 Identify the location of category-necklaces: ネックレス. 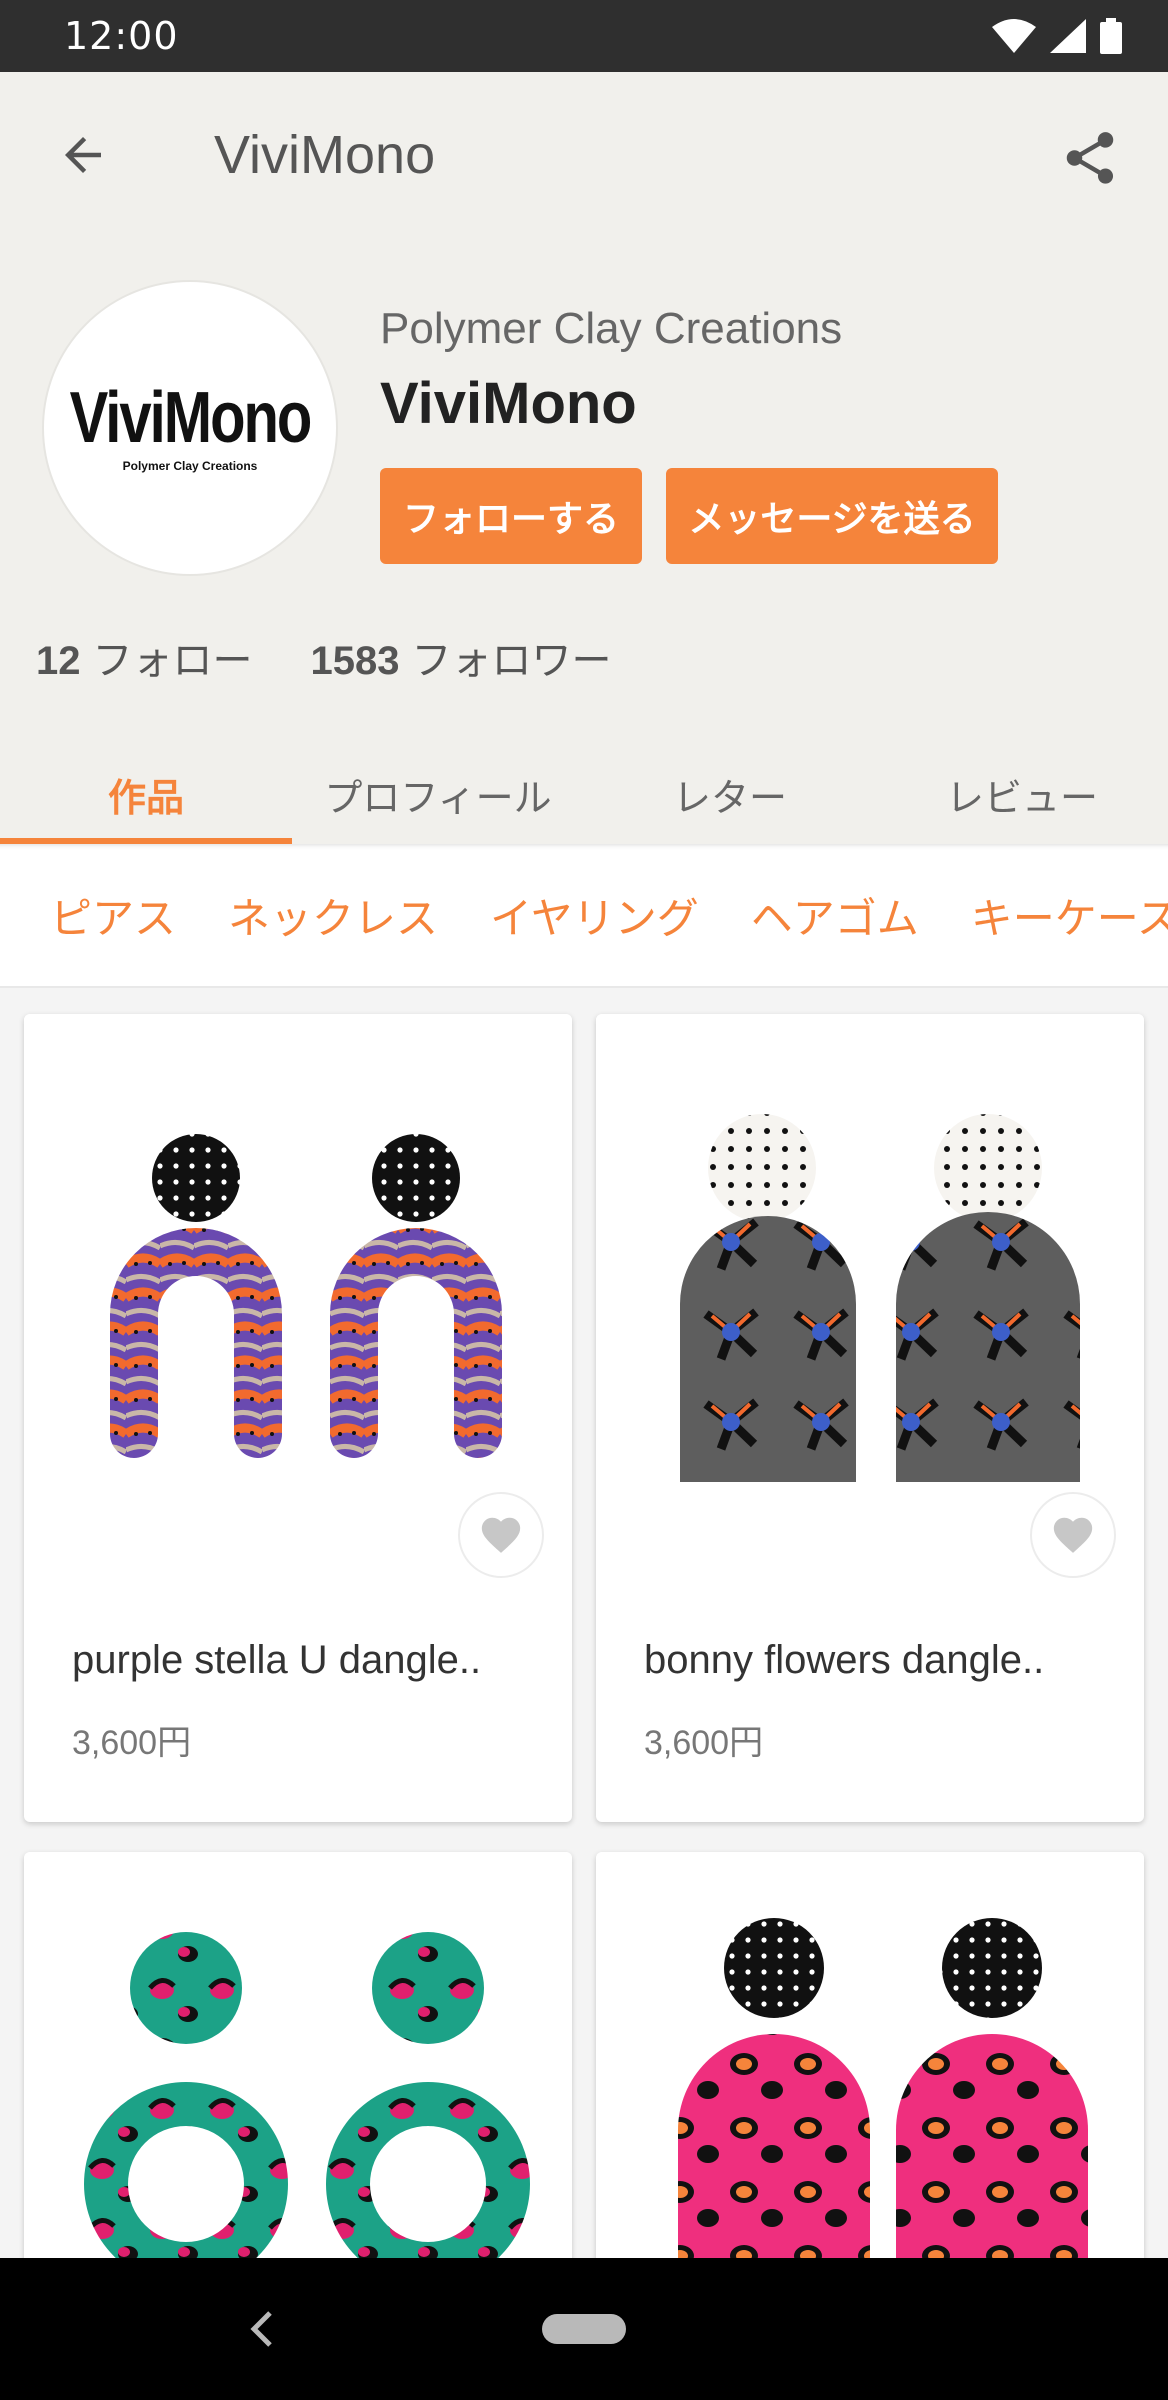
(333, 915).